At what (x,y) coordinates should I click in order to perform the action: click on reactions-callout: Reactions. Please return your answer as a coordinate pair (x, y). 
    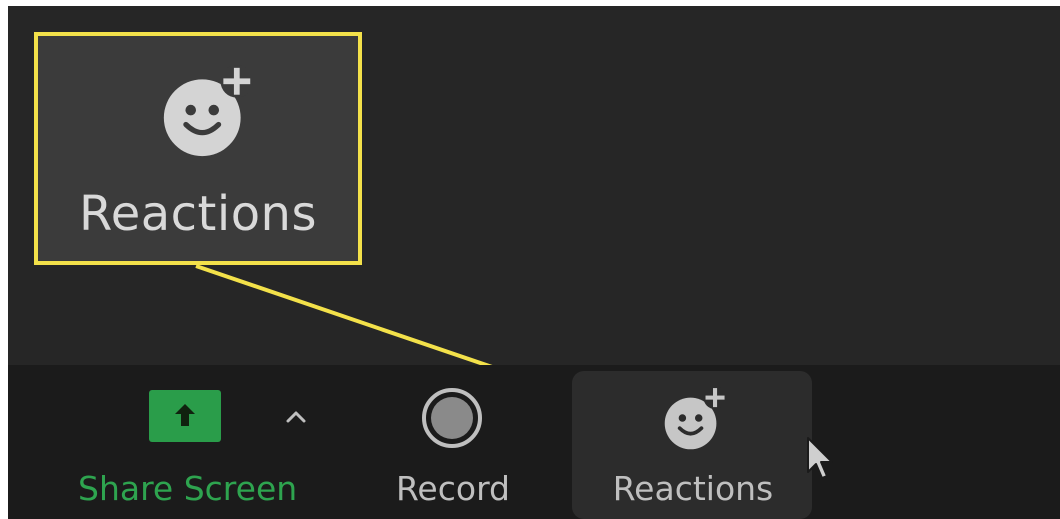
    Looking at the image, I should click on (198, 148).